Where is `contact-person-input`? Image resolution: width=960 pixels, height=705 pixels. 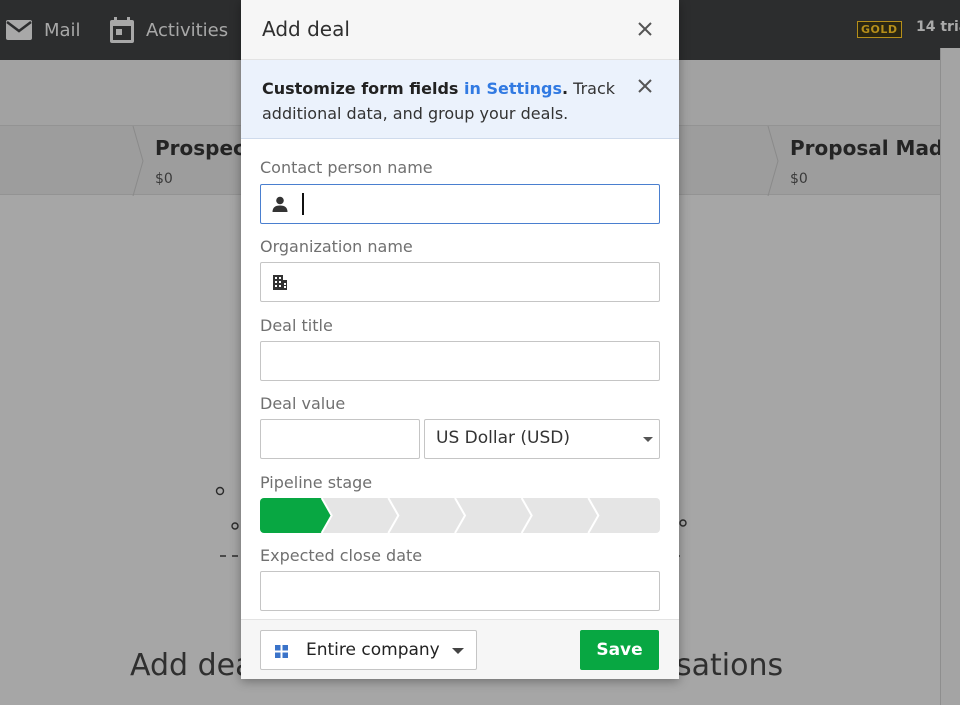 contact-person-input is located at coordinates (460, 204).